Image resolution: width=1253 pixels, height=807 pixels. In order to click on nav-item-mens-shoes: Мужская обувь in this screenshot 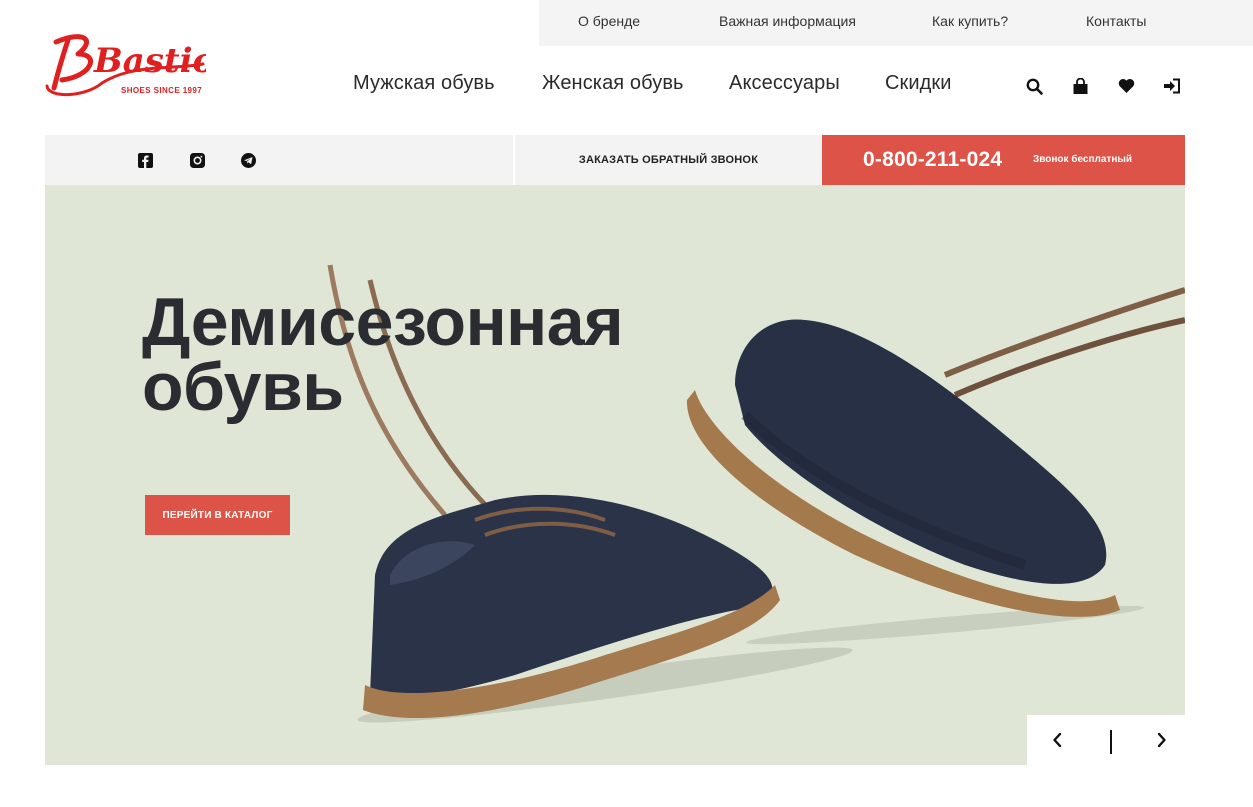, I will do `click(424, 83)`.